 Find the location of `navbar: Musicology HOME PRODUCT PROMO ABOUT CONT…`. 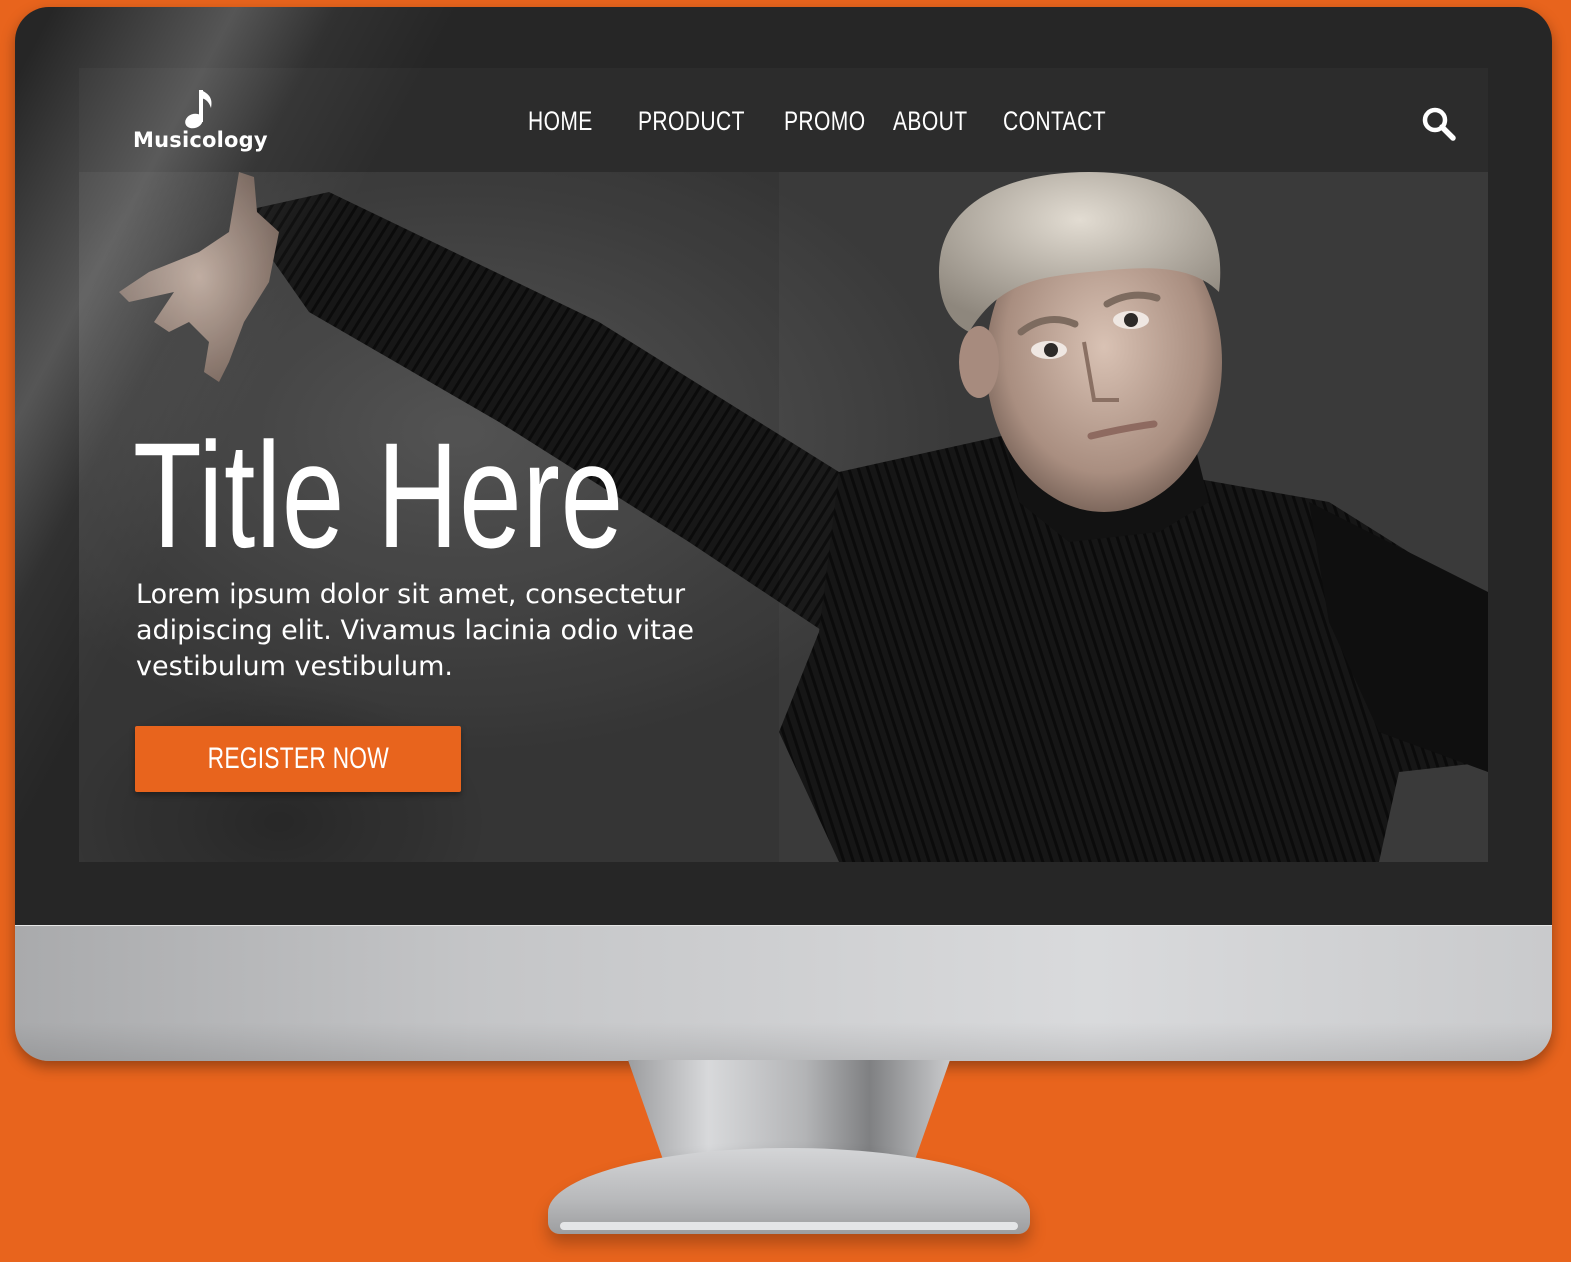

navbar: Musicology HOME PRODUCT PROMO ABOUT CONT… is located at coordinates (783, 120).